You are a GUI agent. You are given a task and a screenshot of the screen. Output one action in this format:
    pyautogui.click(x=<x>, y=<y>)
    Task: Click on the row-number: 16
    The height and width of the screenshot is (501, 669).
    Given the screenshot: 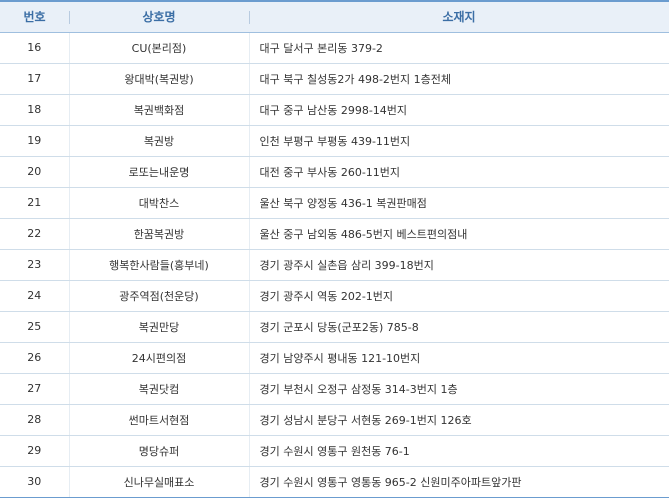 What is the action you would take?
    pyautogui.click(x=34, y=48)
    